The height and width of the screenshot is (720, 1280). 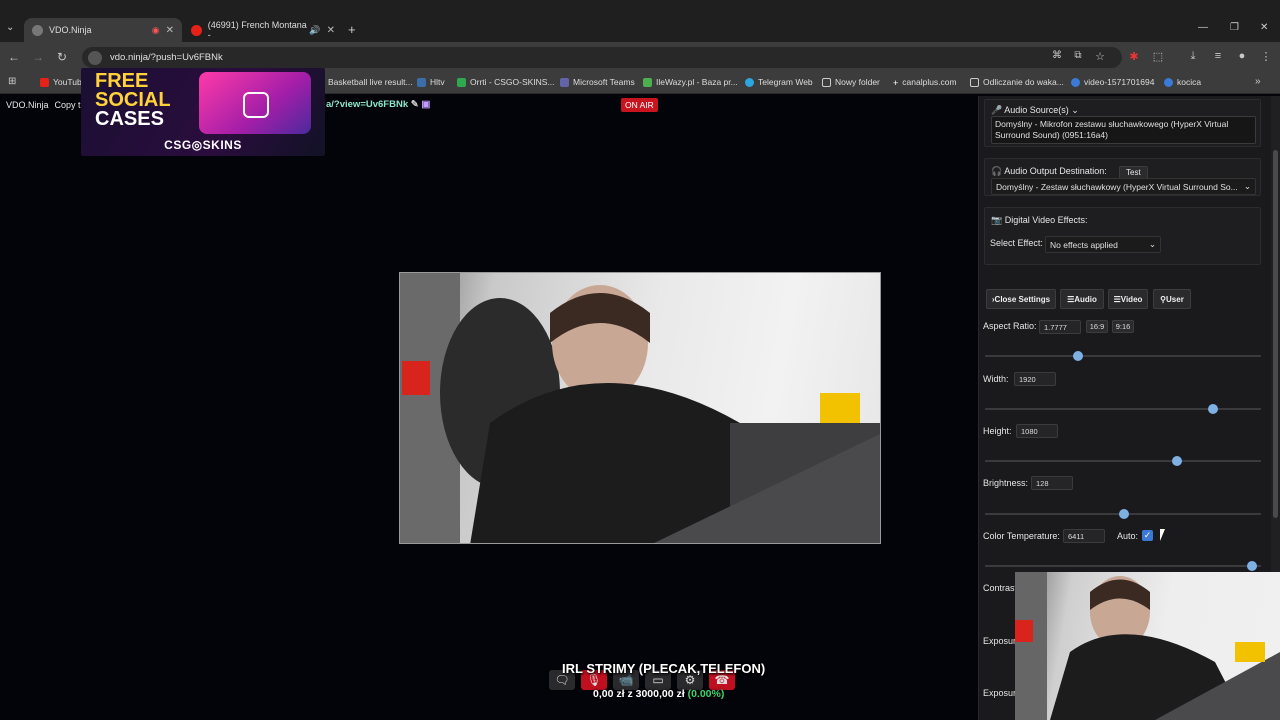 What do you see at coordinates (997, 171) in the screenshot?
I see `headphones-icon: 🎧` at bounding box center [997, 171].